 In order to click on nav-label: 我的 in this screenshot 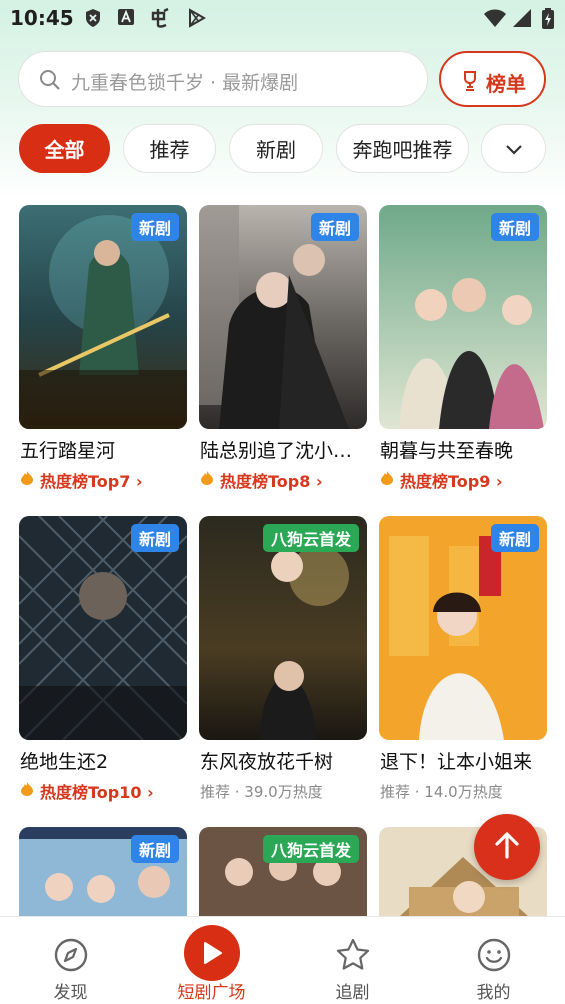, I will do `click(493, 993)`.